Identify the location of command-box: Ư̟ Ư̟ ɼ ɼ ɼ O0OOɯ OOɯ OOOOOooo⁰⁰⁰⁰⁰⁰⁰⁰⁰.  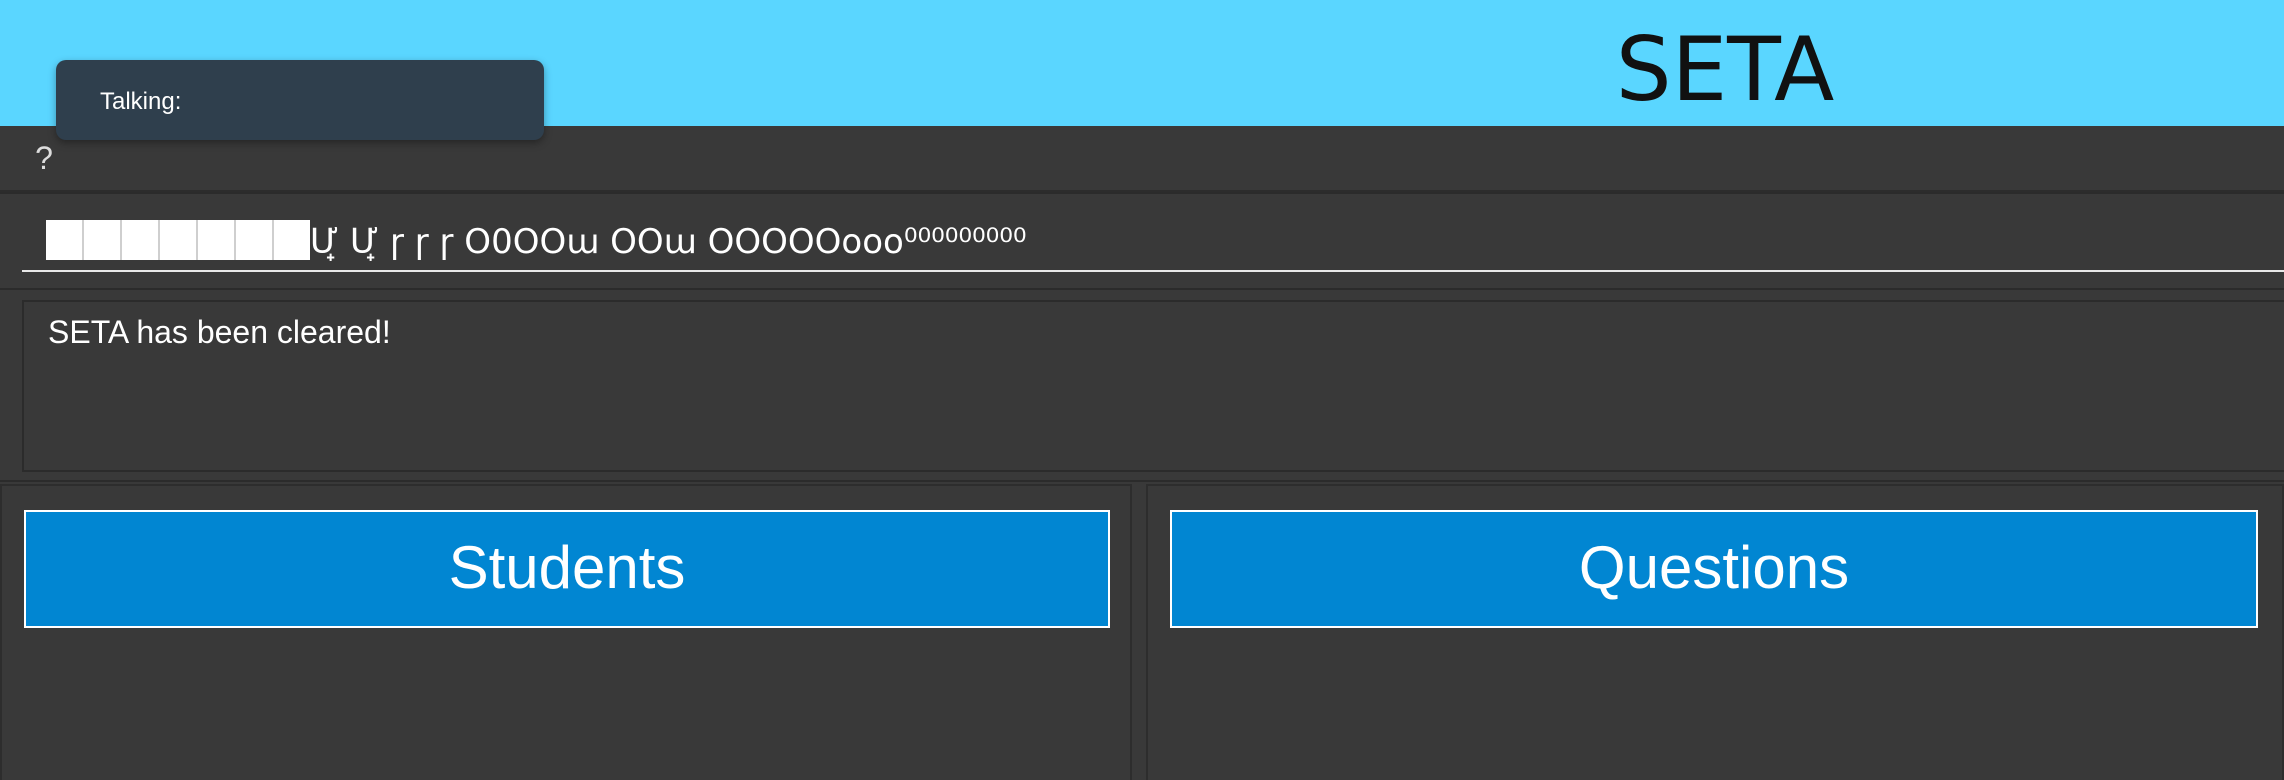
(1153, 243).